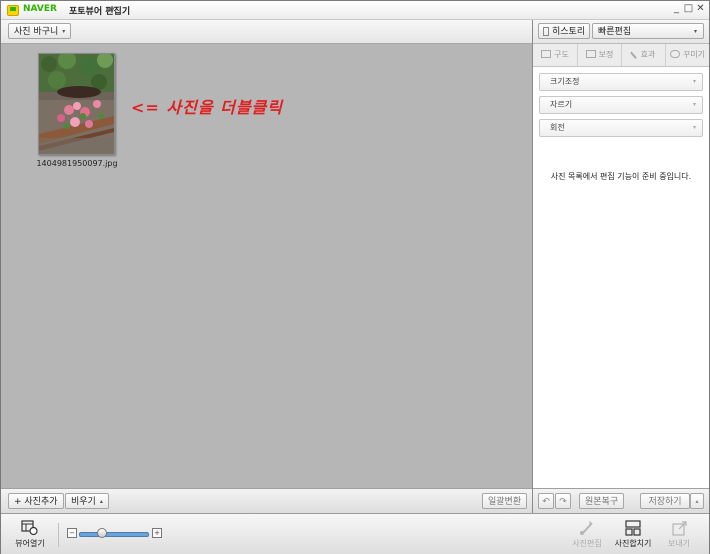  Describe the element at coordinates (83, 502) in the screenshot. I see `clear-label: 비우기` at that location.